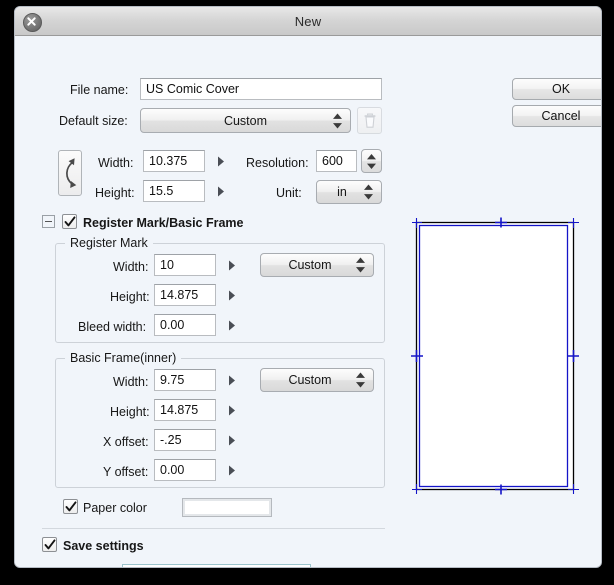 The height and width of the screenshot is (585, 614). I want to click on canvas-height-menu-icon, so click(221, 191).